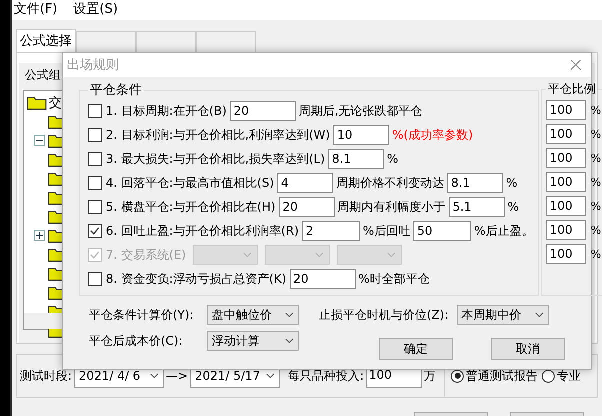 This screenshot has height=416, width=602. Describe the element at coordinates (361, 135) in the screenshot. I see `input-field: 10` at that location.